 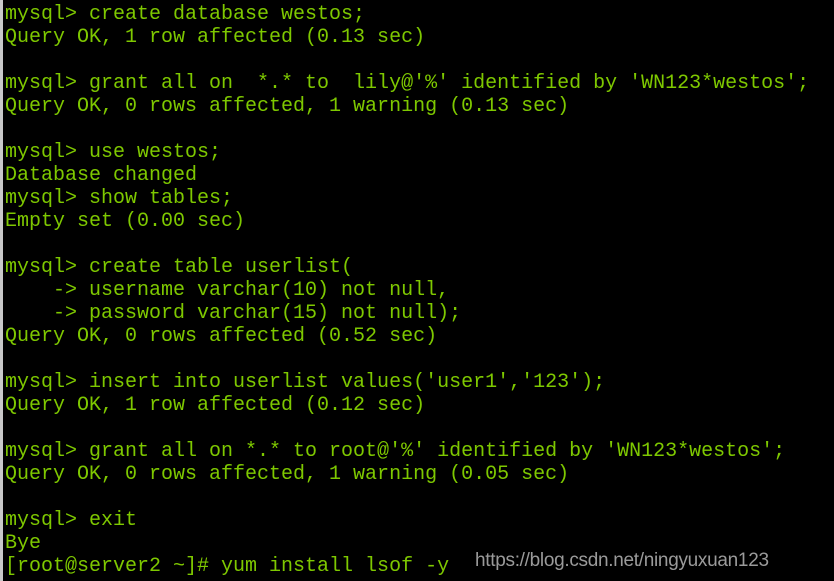 What do you see at coordinates (185, 14) in the screenshot?
I see `terminal-line: mysql> create database westos;` at bounding box center [185, 14].